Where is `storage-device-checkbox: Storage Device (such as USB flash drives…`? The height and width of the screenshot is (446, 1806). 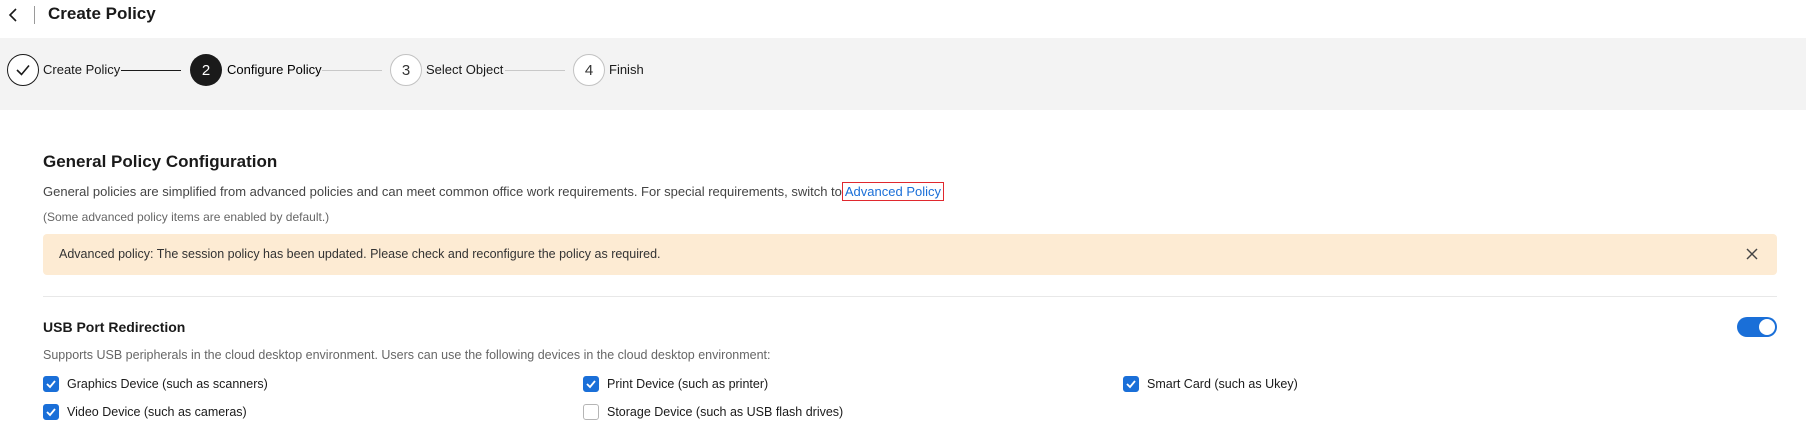 storage-device-checkbox: Storage Device (such as USB flash drives… is located at coordinates (713, 412).